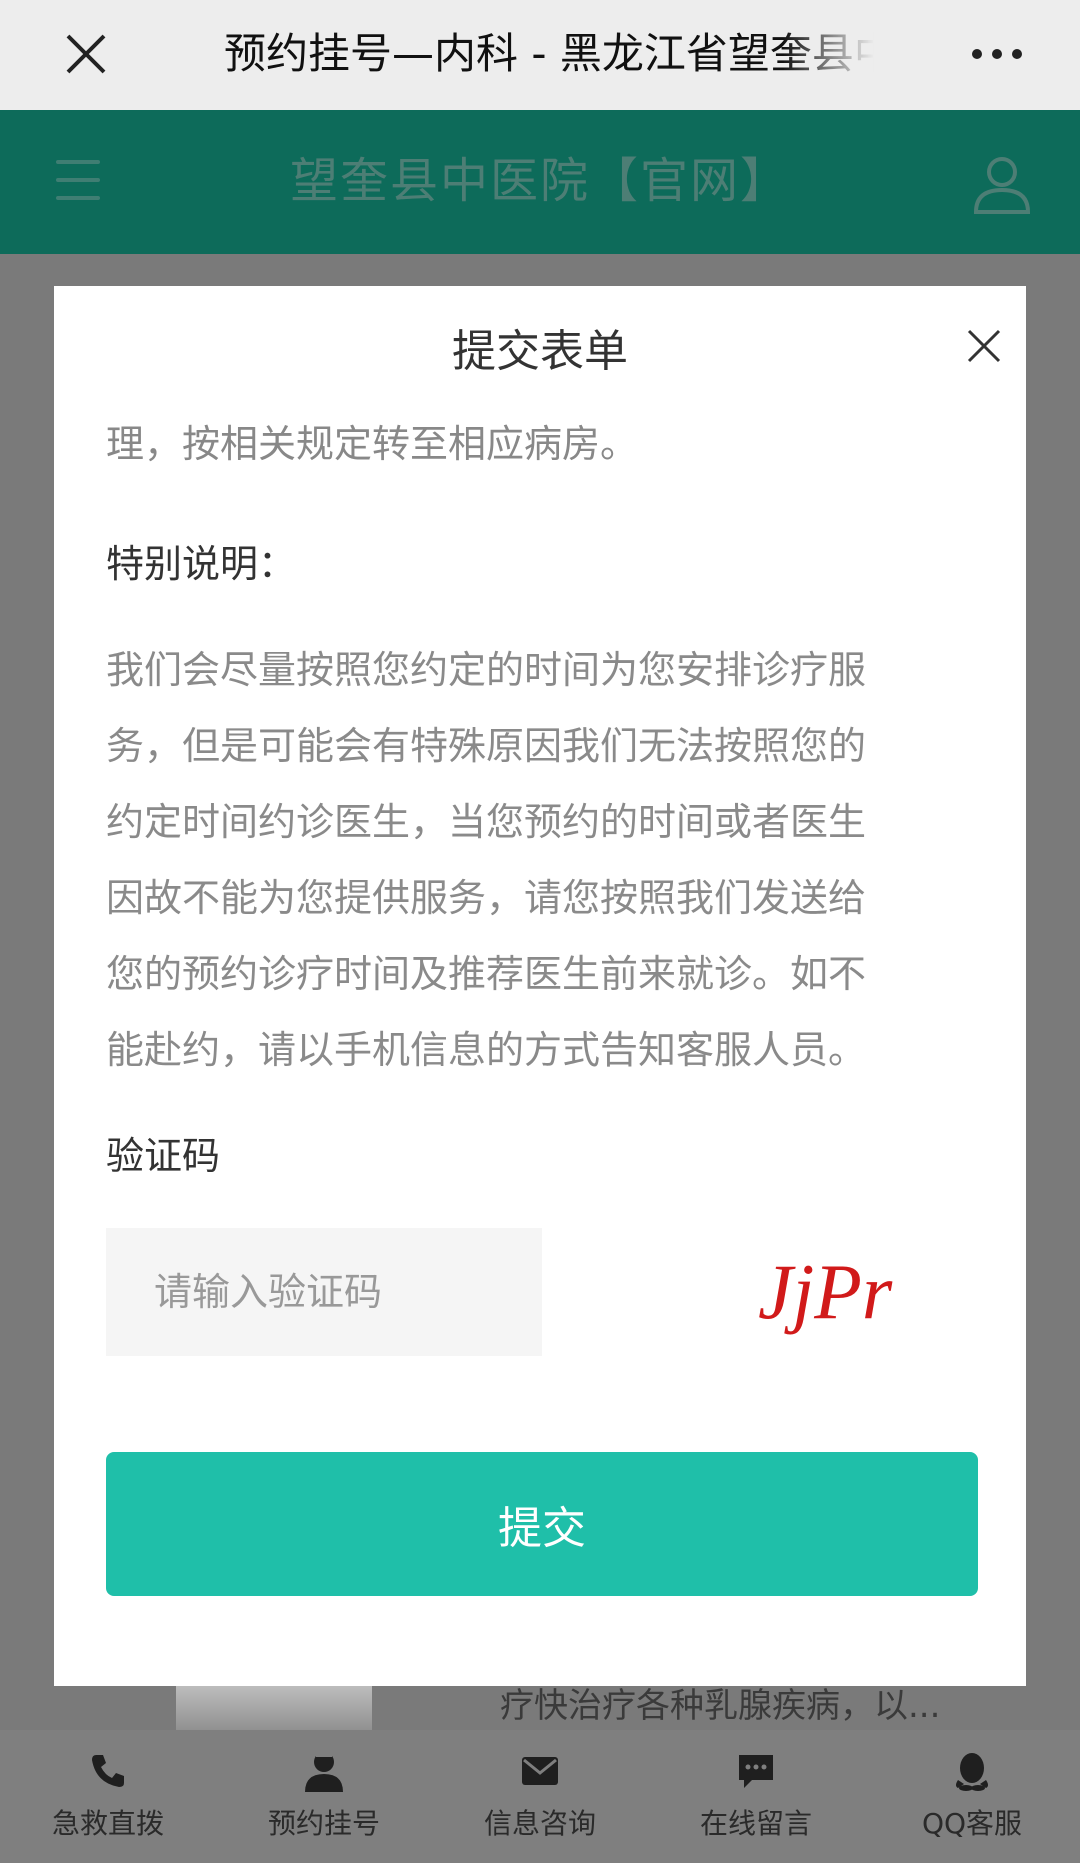 This screenshot has height=1863, width=1080. What do you see at coordinates (997, 54) in the screenshot?
I see `more-dots-icon` at bounding box center [997, 54].